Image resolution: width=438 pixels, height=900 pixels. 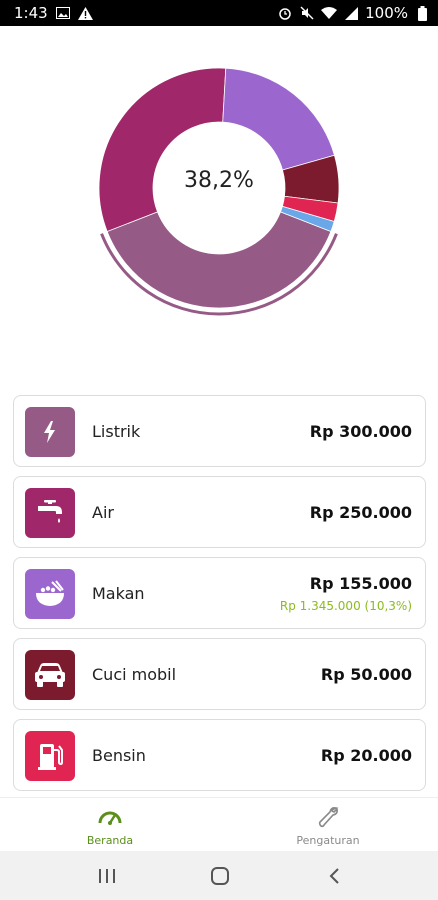 What do you see at coordinates (366, 674) in the screenshot?
I see `expense-amount: Rp 50.000` at bounding box center [366, 674].